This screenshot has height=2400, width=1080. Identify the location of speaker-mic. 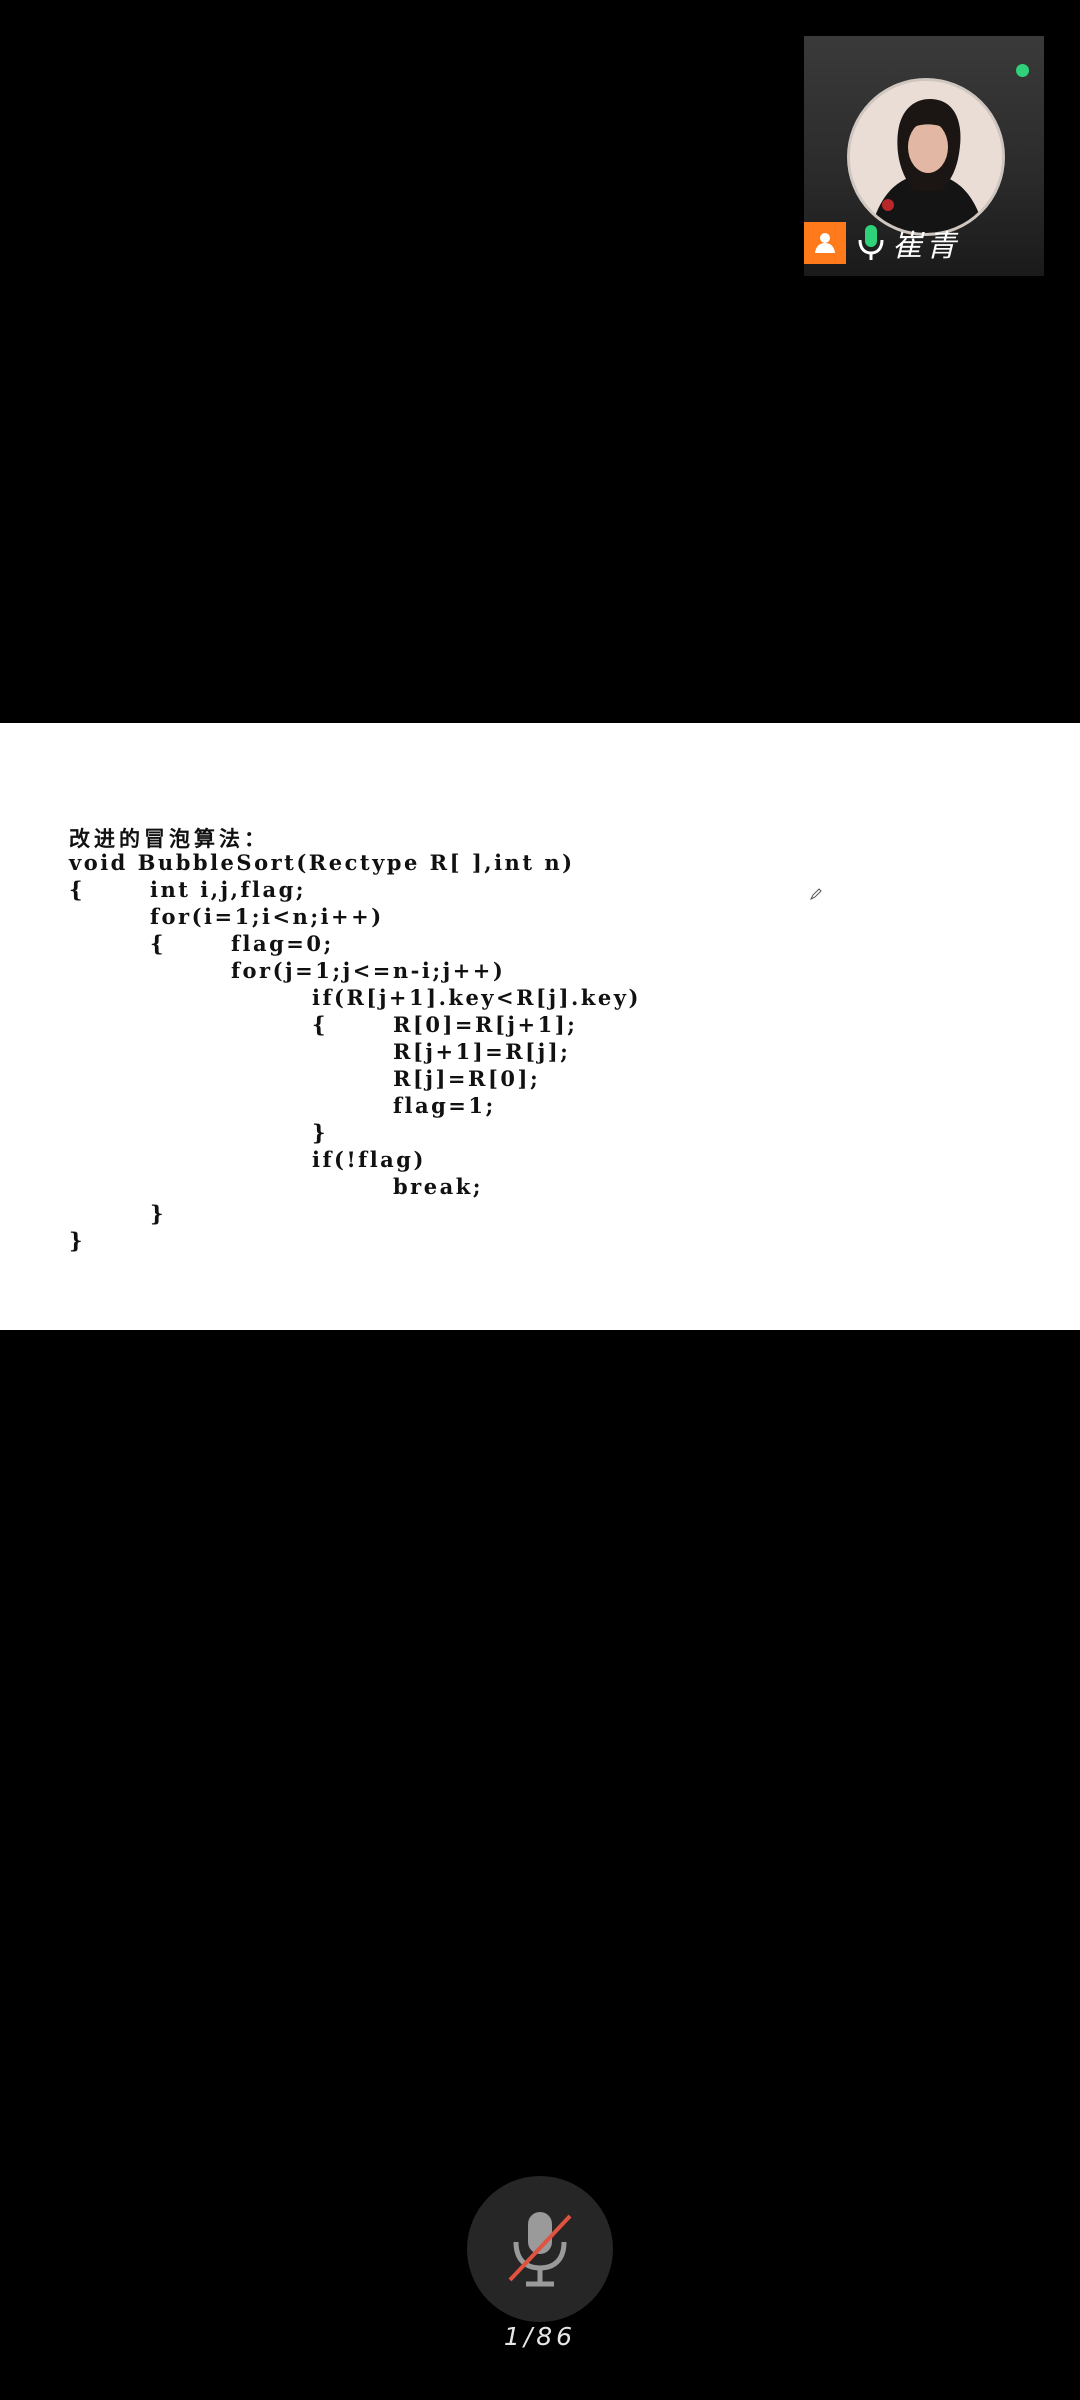
(871, 243).